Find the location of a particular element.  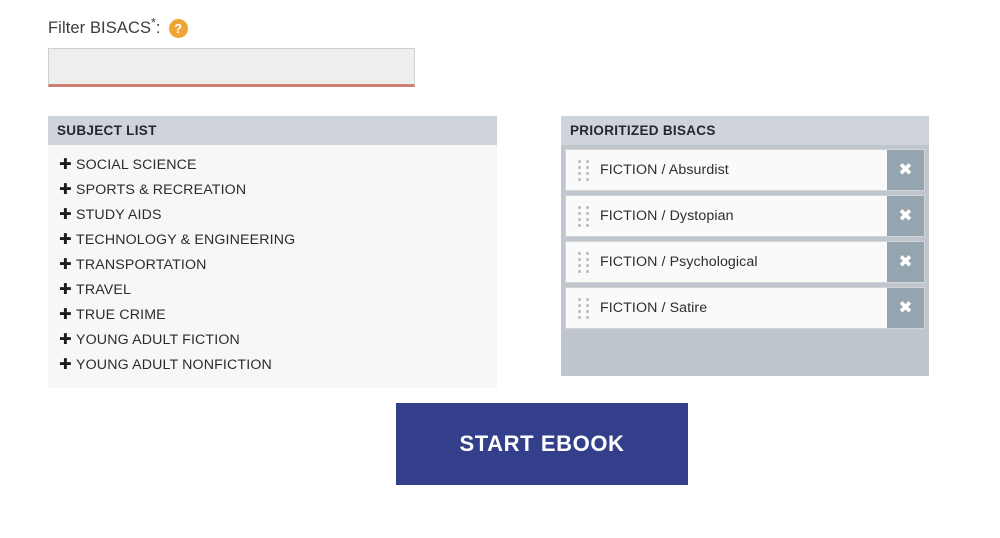

filter-bisacs-input is located at coordinates (231, 67).